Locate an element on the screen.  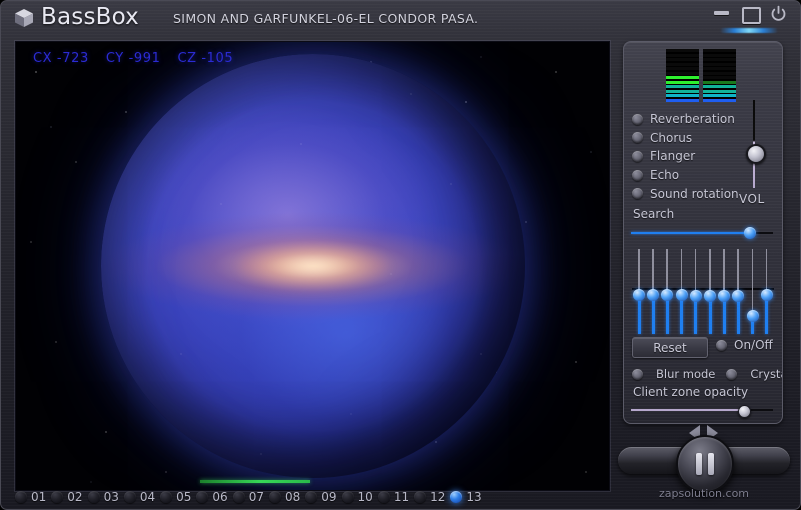
transport-controls: zapsolution.com is located at coordinates (704, 462).